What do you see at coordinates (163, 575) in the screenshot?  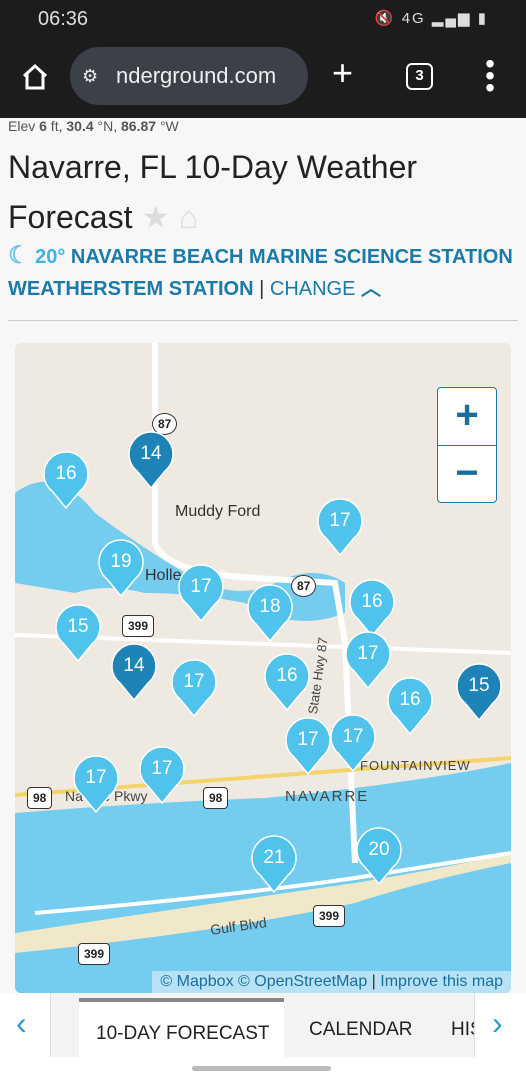 I see `label-holley: Holle` at bounding box center [163, 575].